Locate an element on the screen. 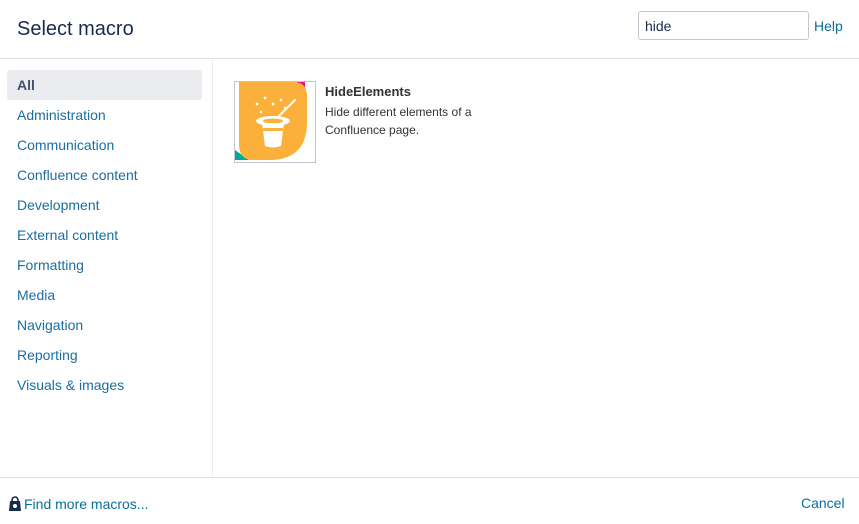 The width and height of the screenshot is (859, 524). cancel-button: Cancel is located at coordinates (823, 503).